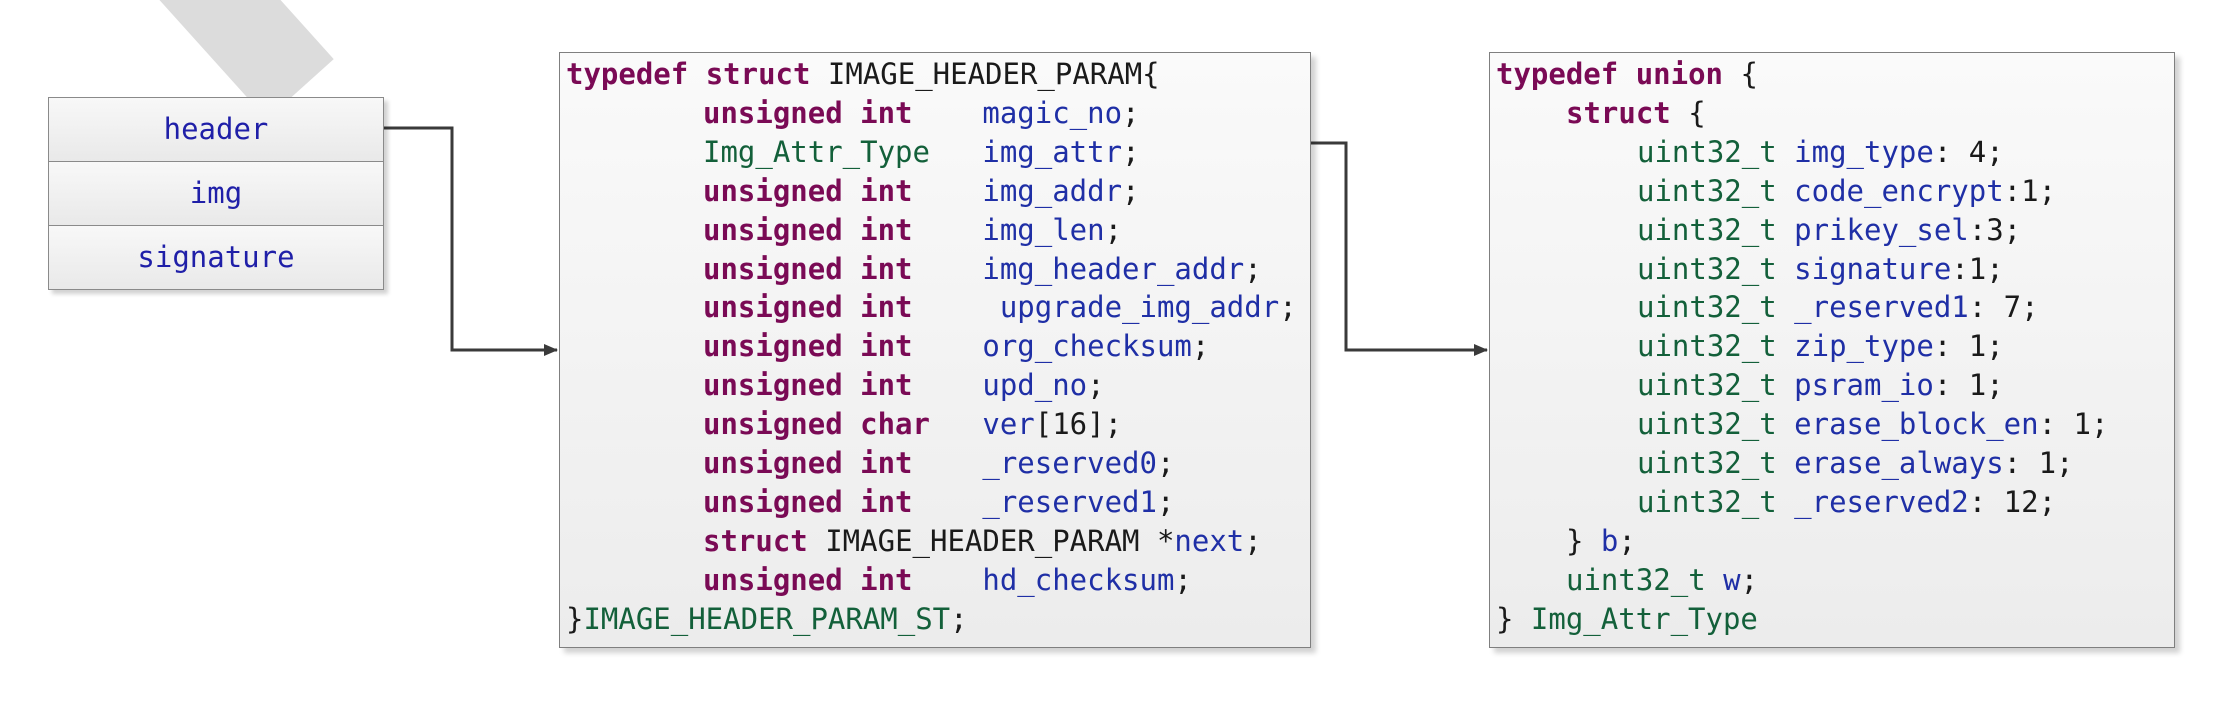 Image resolution: width=2234 pixels, height=703 pixels. I want to click on code-token: _reserved0, so click(1069, 463).